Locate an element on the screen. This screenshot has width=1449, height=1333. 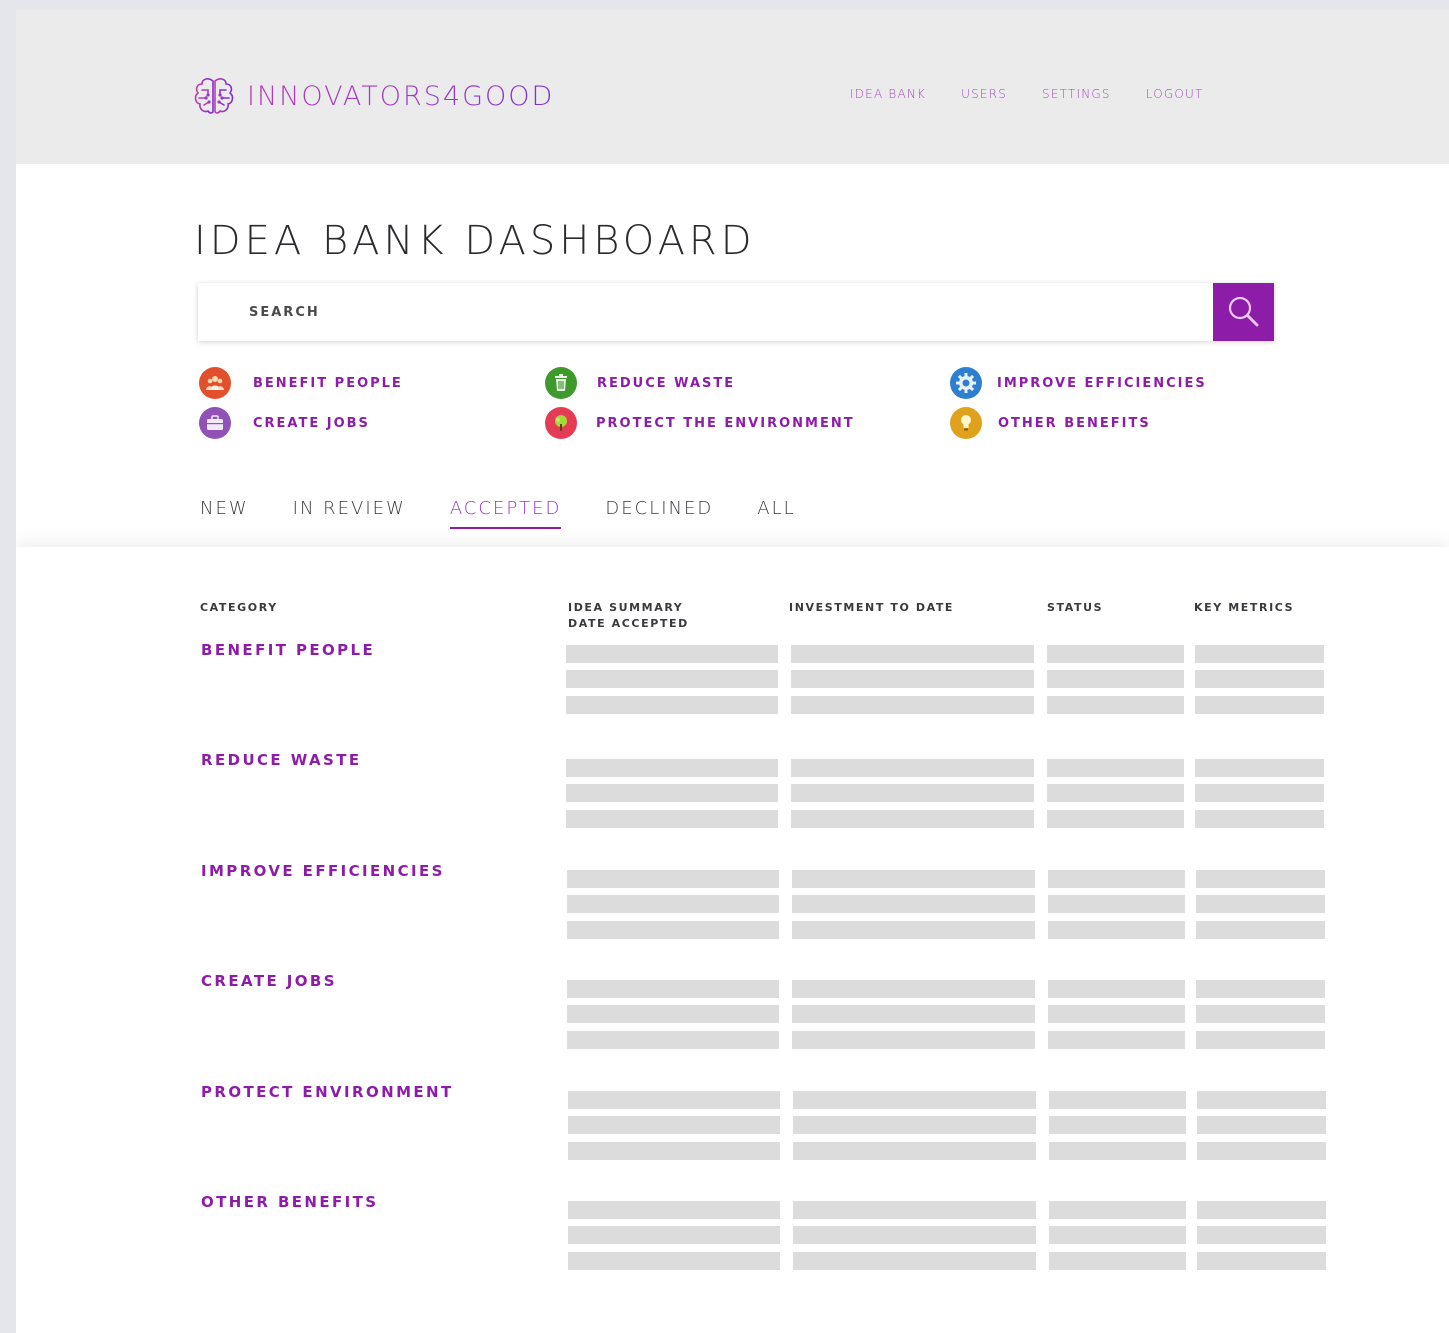
legend-label-improve-efficiencies: IMPROVE EFFICIENCIES is located at coordinates (1102, 383).